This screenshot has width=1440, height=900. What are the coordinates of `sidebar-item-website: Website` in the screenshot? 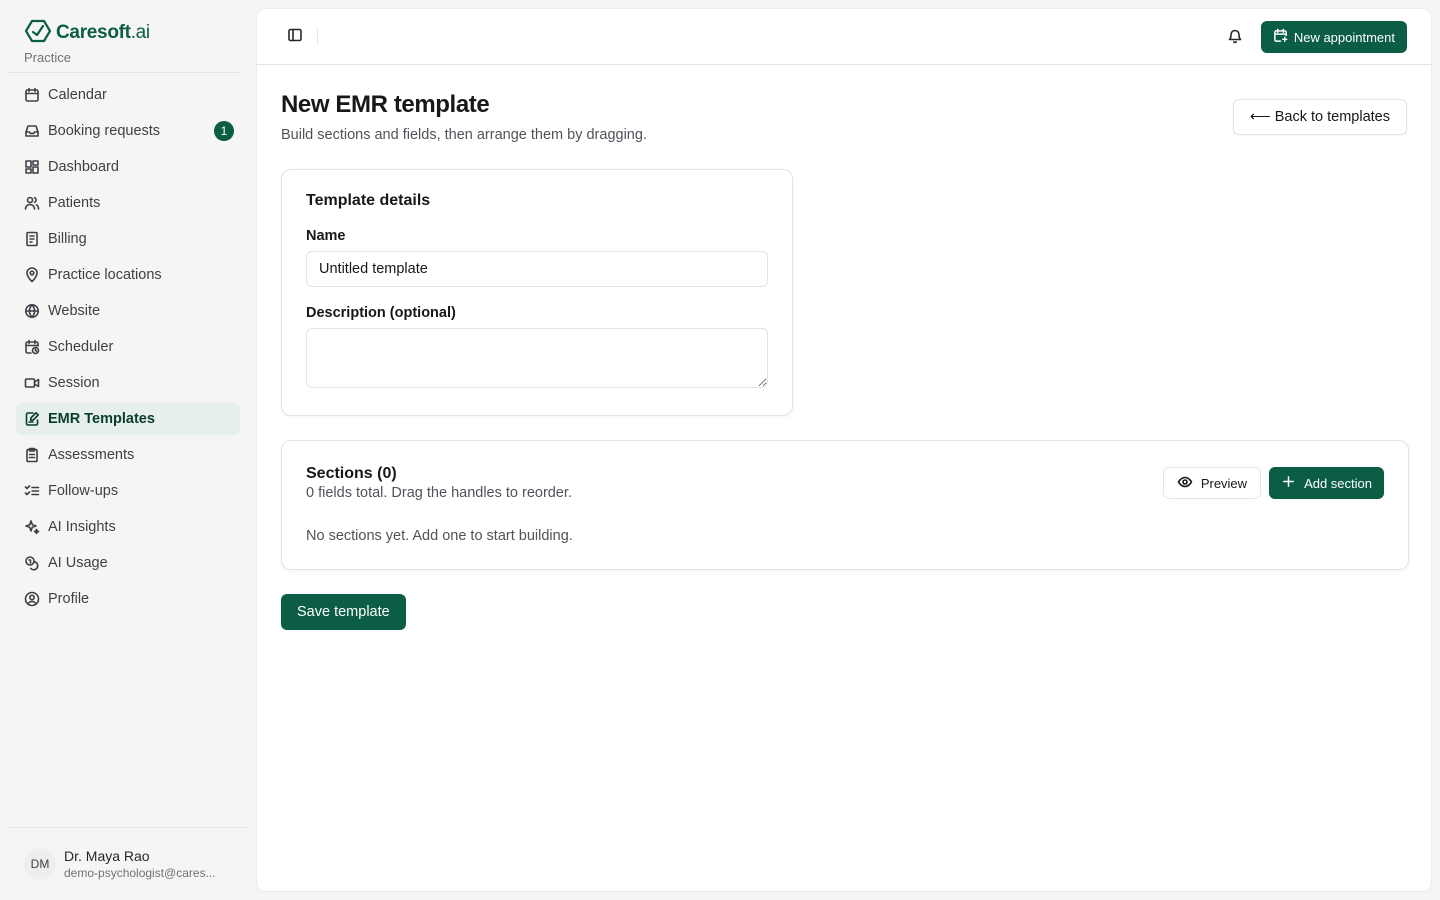 It's located at (128, 311).